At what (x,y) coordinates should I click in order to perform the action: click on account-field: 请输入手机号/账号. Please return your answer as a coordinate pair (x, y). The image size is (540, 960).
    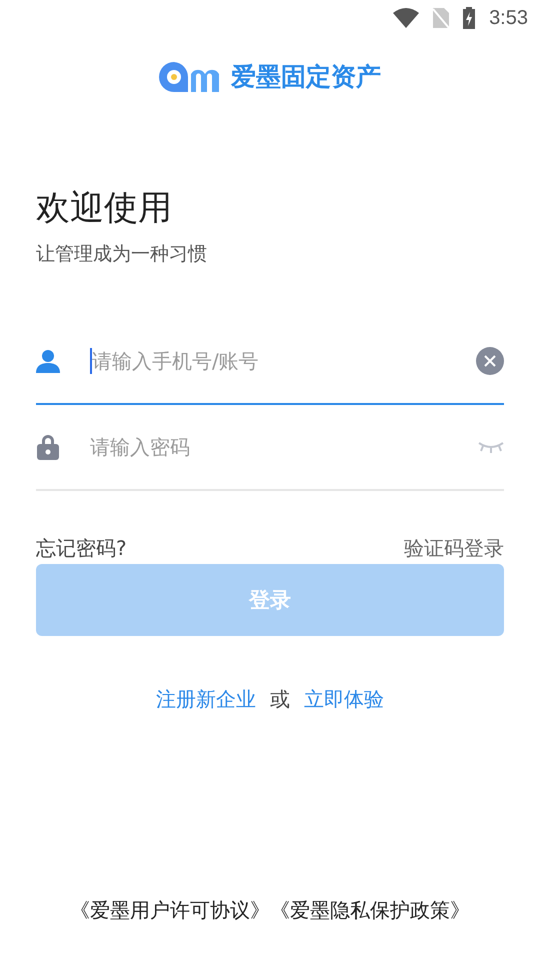
    Looking at the image, I should click on (284, 361).